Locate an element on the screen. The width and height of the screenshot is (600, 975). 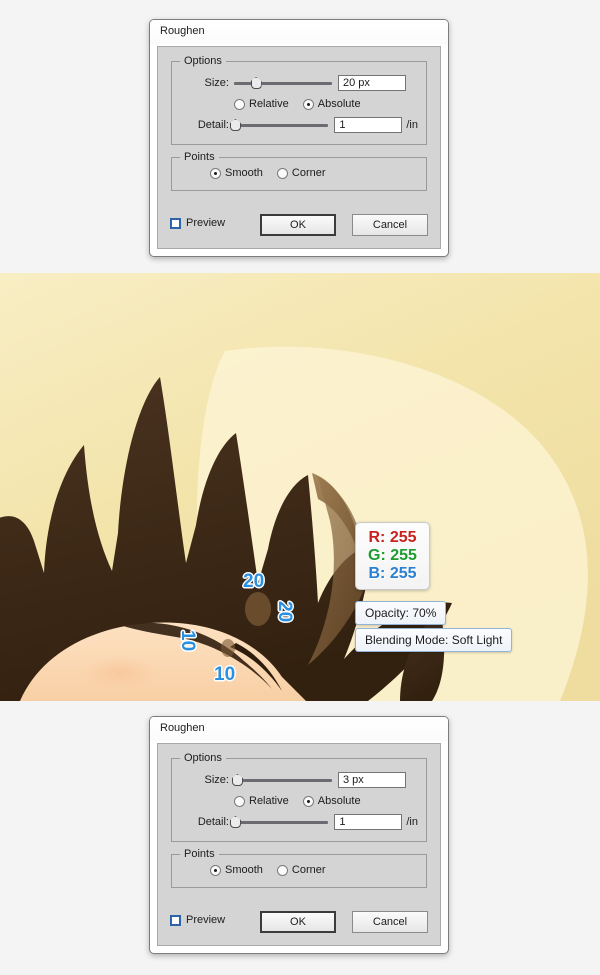
rgb-values-tooltip: R: 255 G: 255 B: 255 is located at coordinates (392, 556).